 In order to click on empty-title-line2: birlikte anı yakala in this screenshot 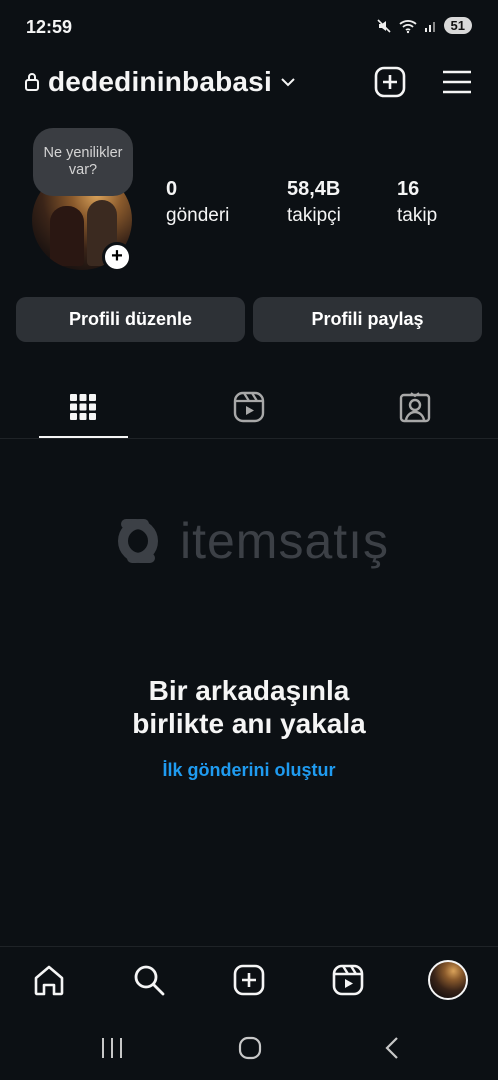, I will do `click(249, 723)`.